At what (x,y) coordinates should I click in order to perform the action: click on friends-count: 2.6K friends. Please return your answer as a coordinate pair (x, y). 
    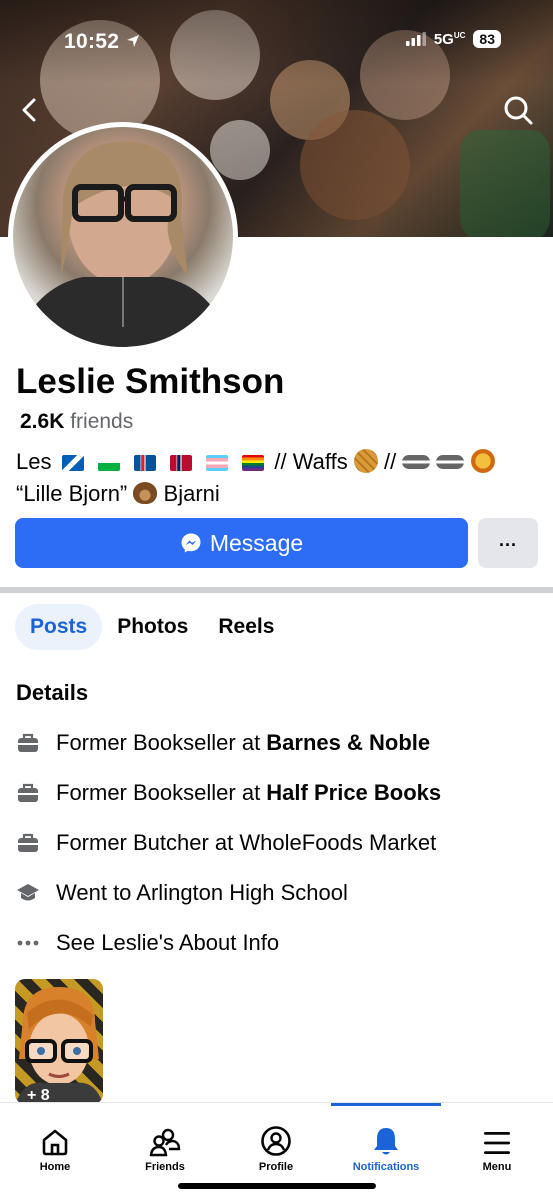
    Looking at the image, I should click on (76, 422).